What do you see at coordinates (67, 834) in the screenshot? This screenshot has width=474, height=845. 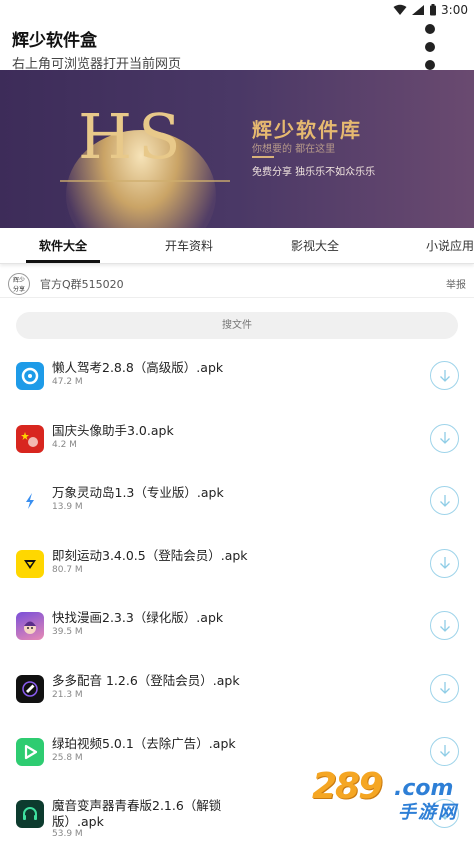 I see `file-size: 53.9 M` at bounding box center [67, 834].